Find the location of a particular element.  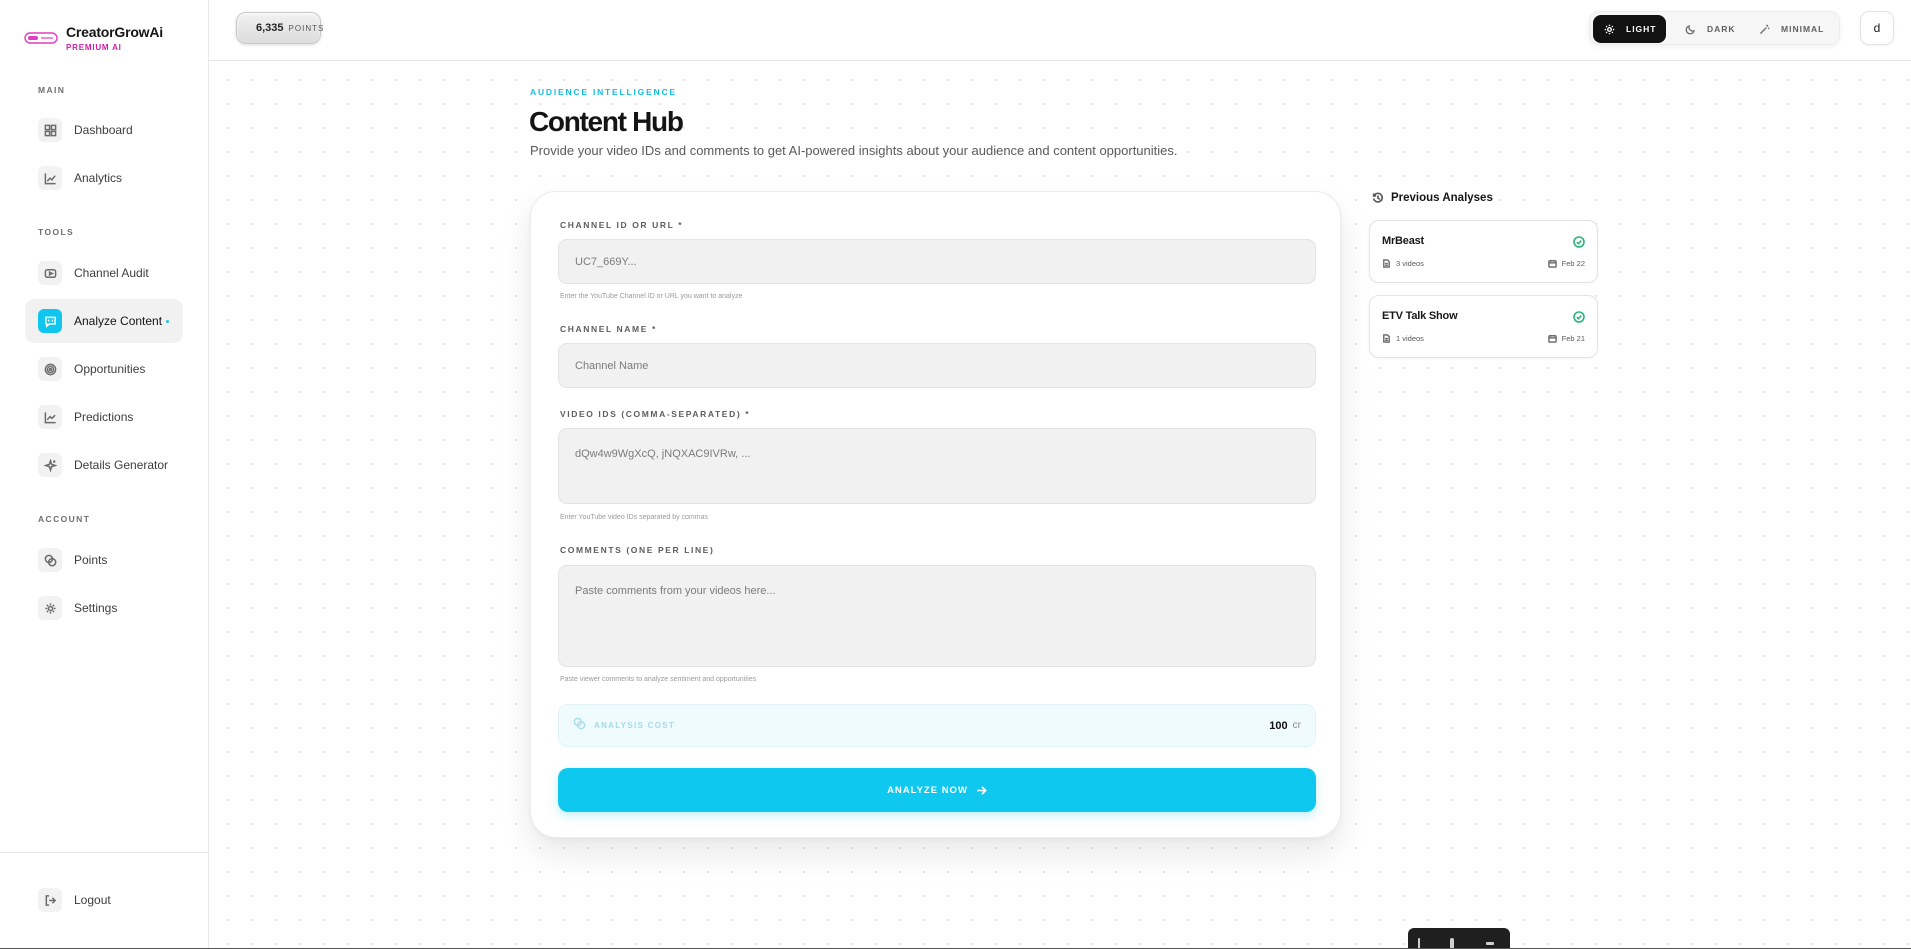

theme-option-light: LIGHT is located at coordinates (1629, 29).